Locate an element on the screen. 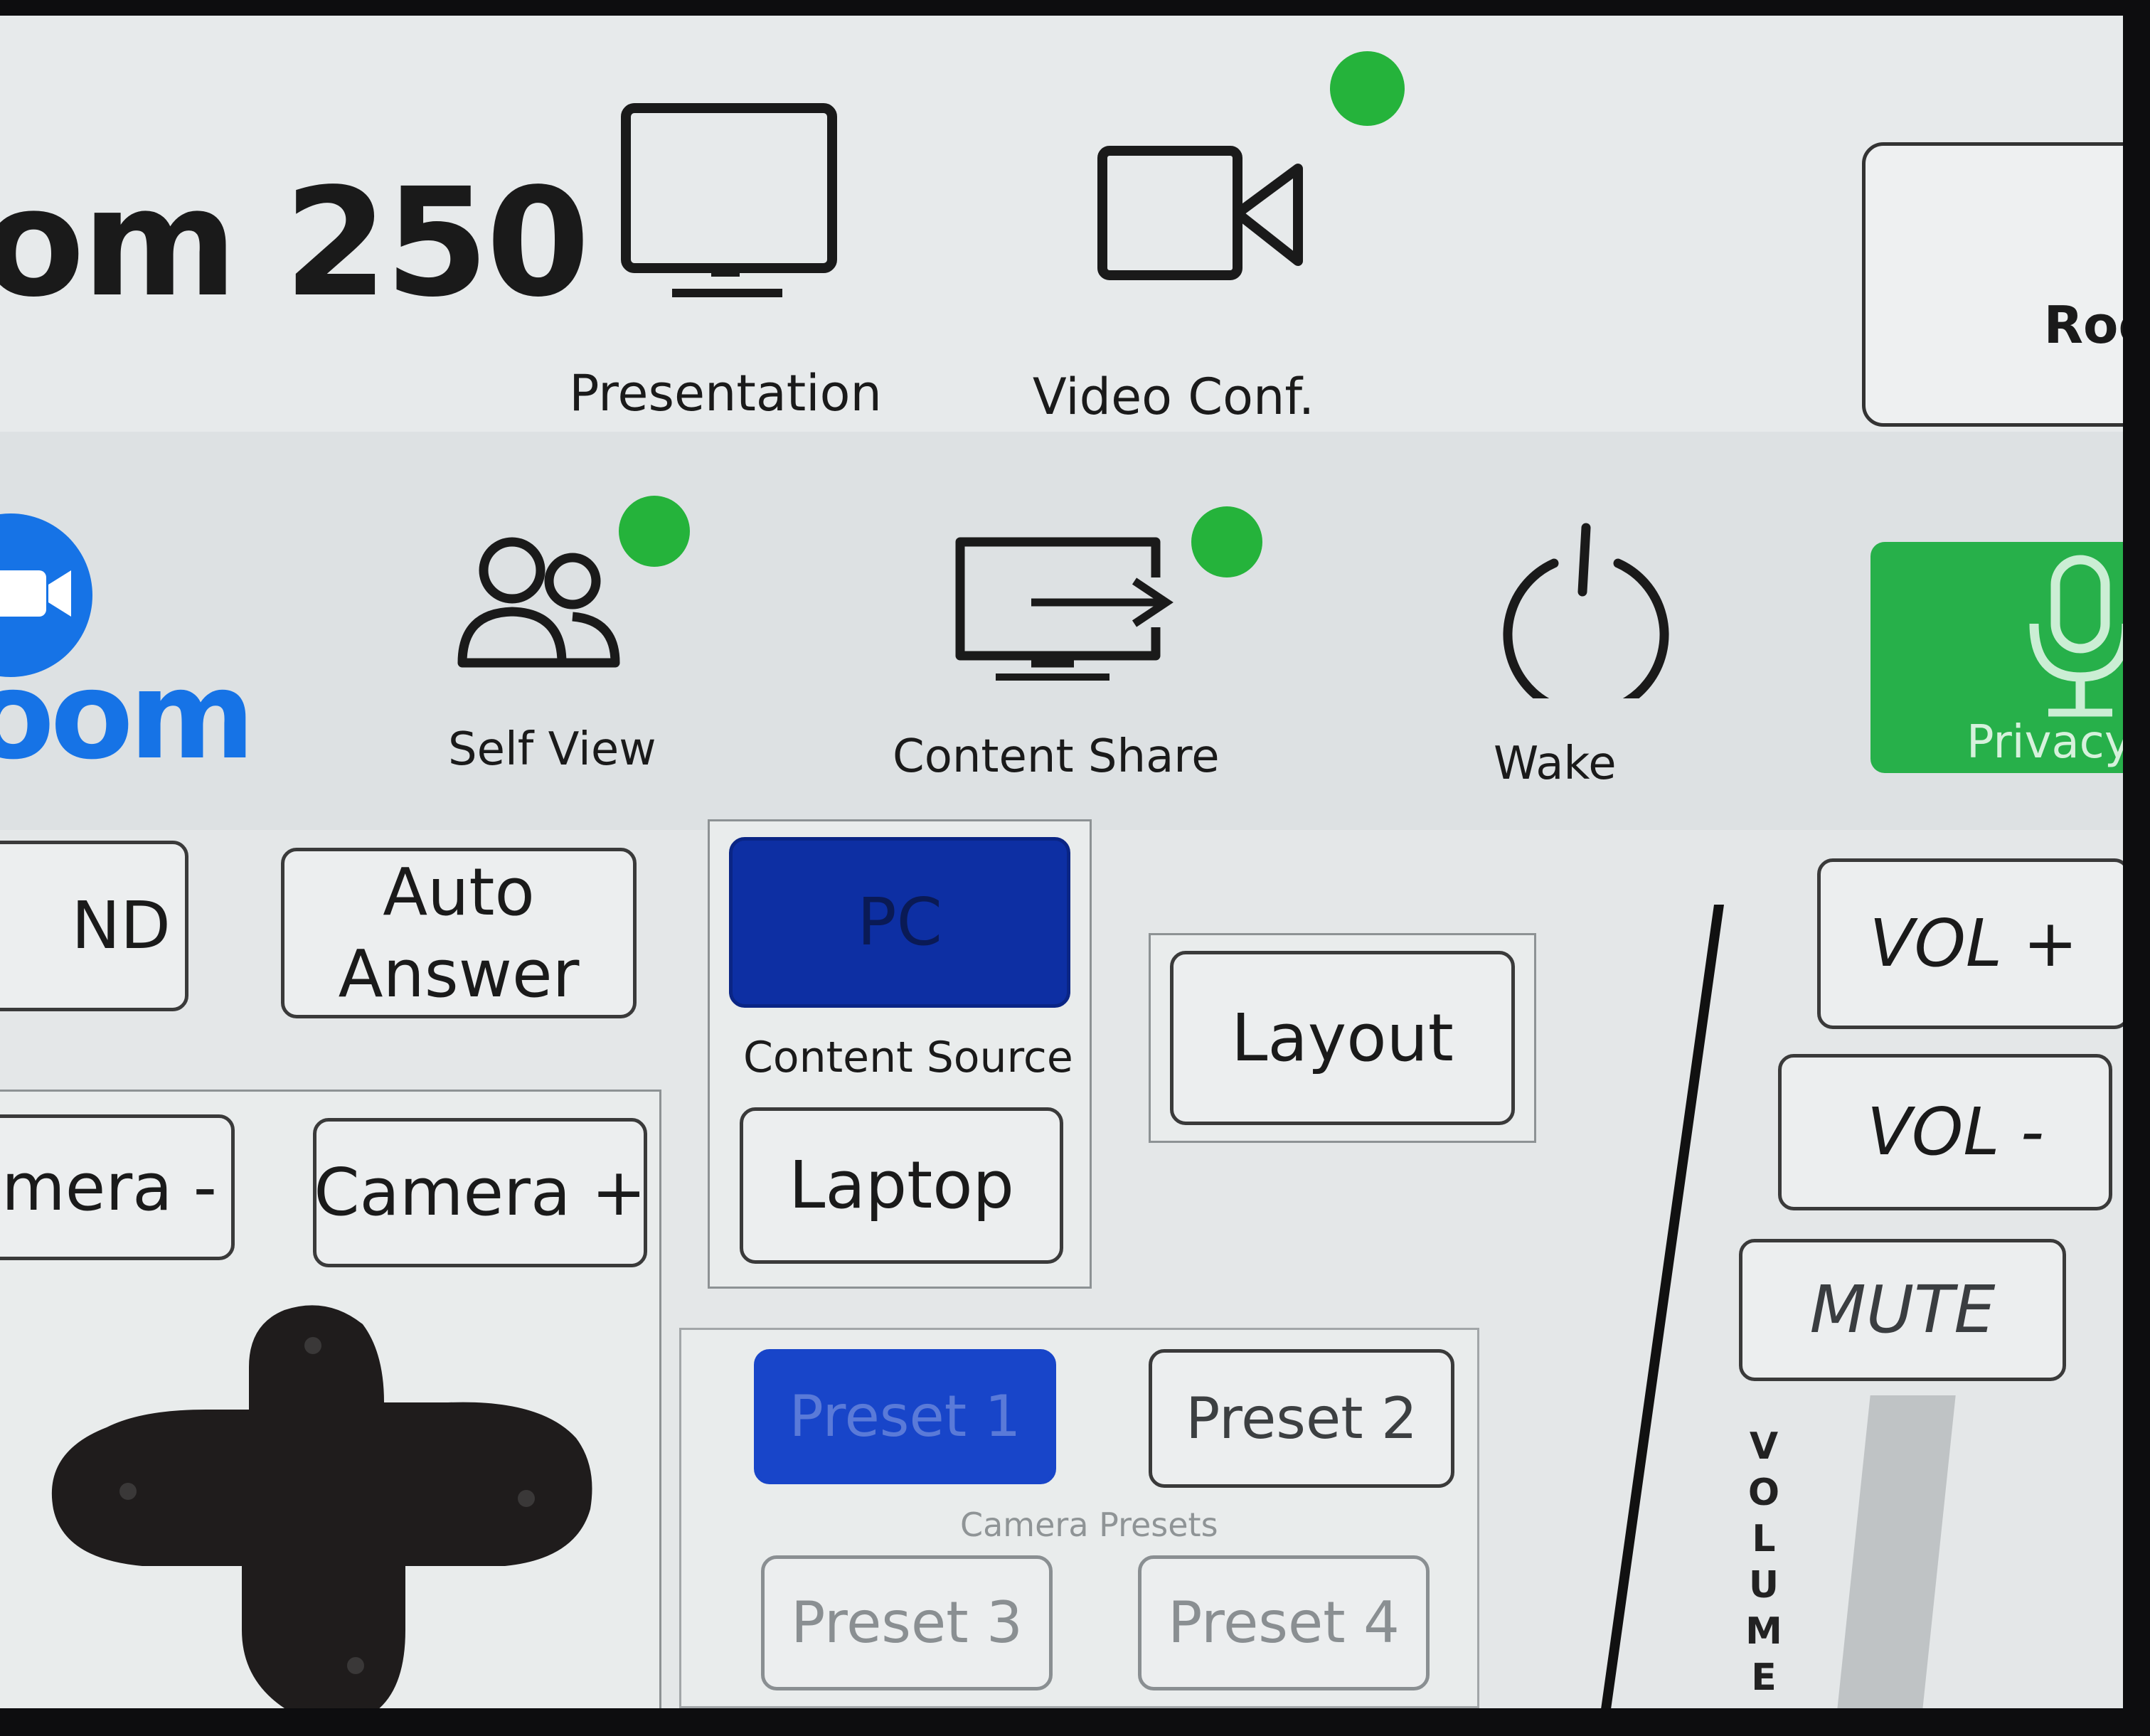  people-icon is located at coordinates (539, 602).